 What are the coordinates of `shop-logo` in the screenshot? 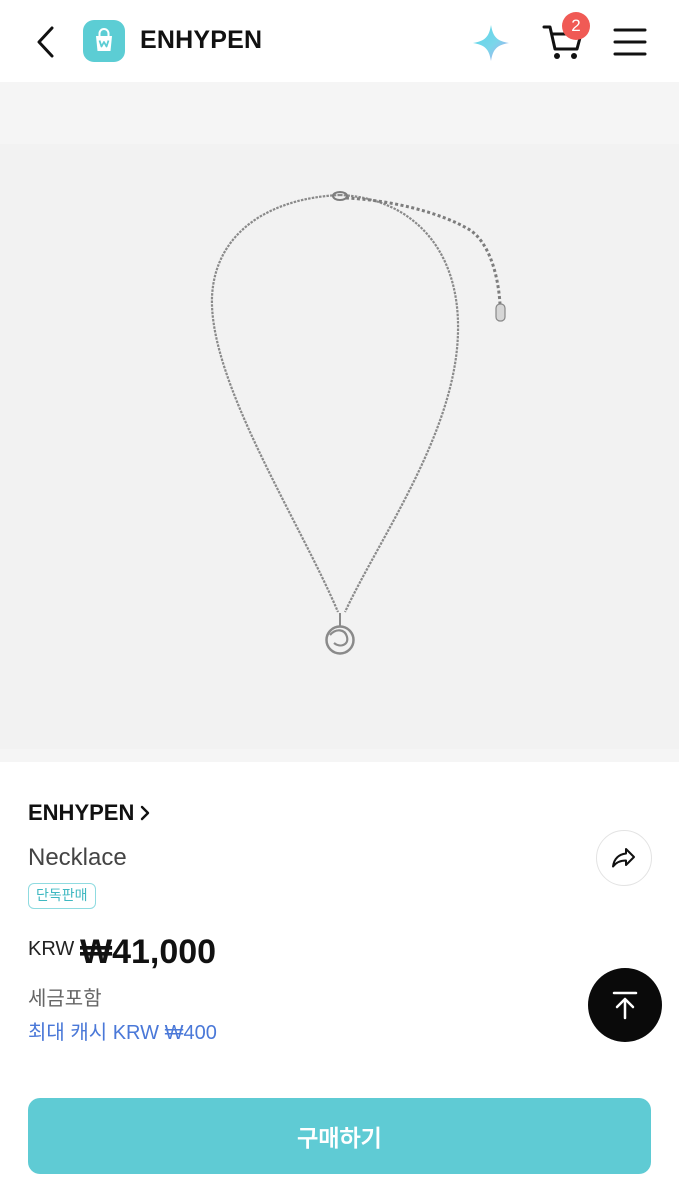 It's located at (104, 41).